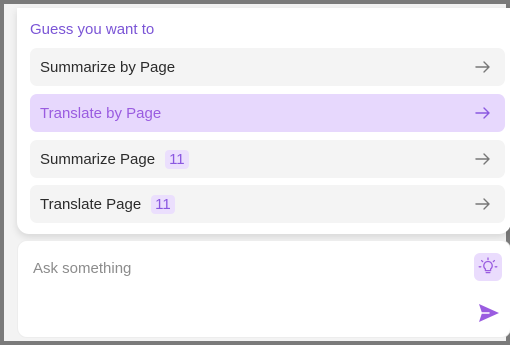 This screenshot has width=510, height=345. I want to click on lightbulb-icon, so click(488, 265).